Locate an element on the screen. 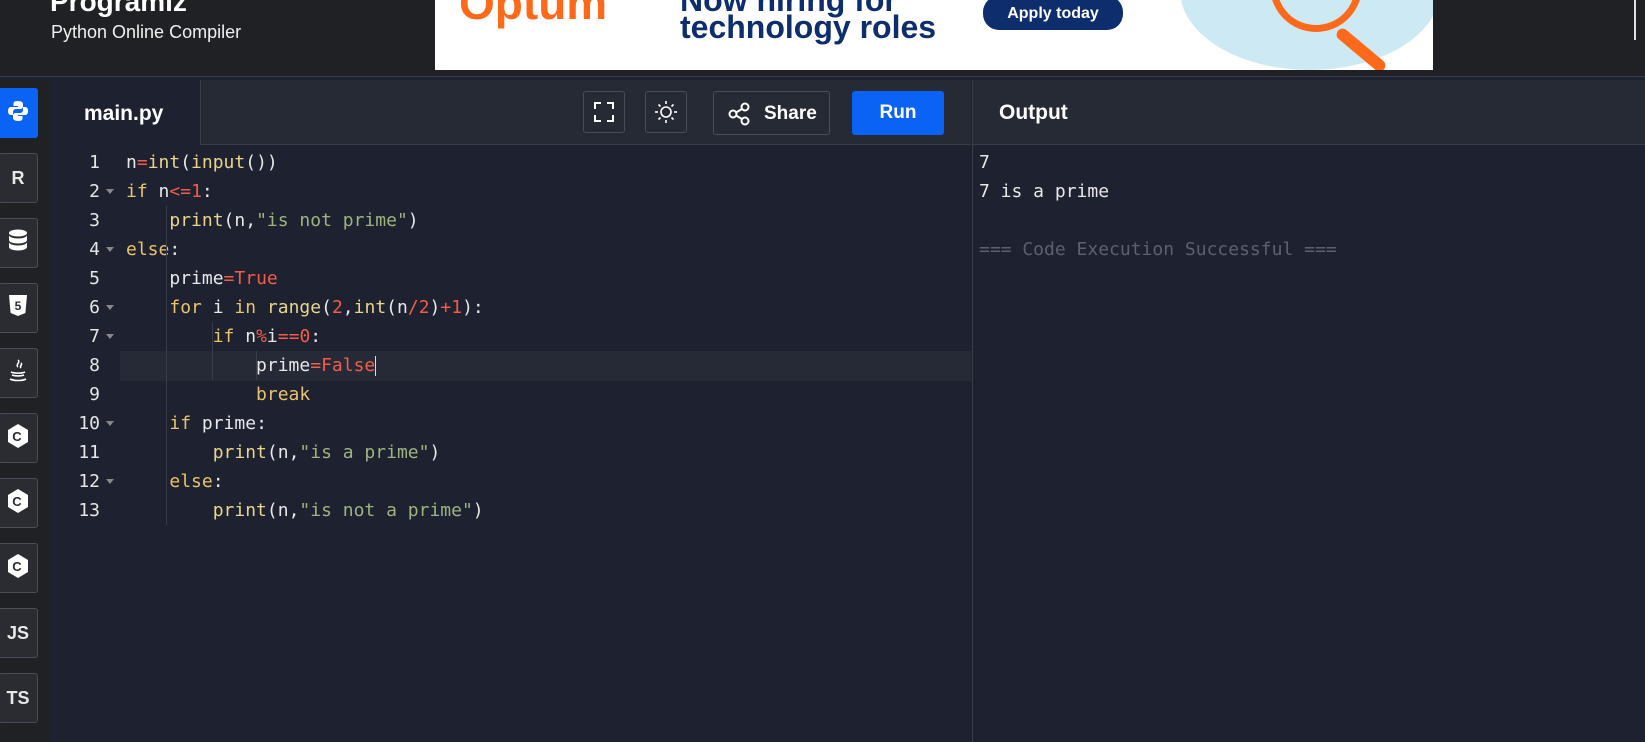 This screenshot has height=742, width=1645. line-number: 7 is located at coordinates (94, 336).